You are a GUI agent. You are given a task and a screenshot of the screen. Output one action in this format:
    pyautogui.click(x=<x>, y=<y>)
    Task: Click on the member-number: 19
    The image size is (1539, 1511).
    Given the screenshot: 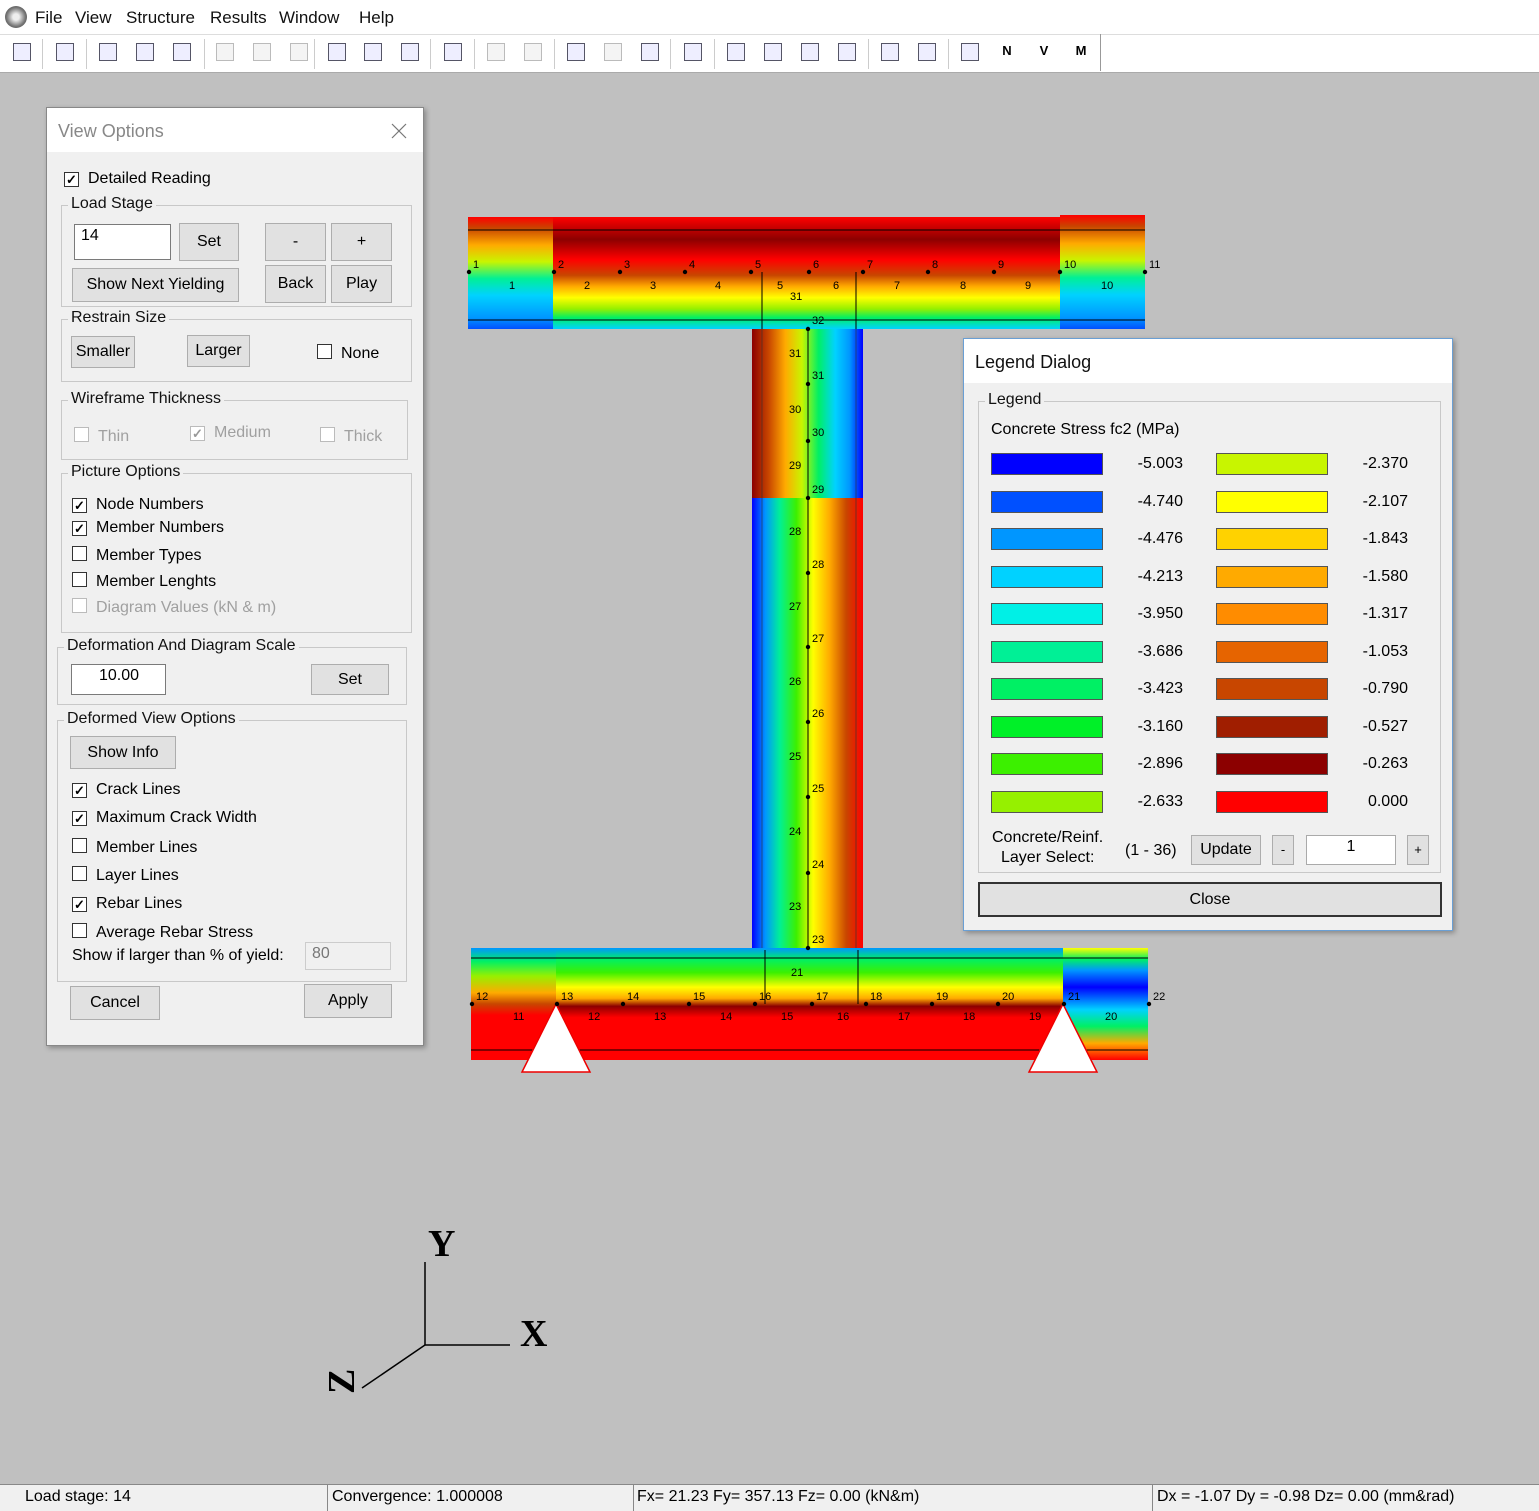 What is the action you would take?
    pyautogui.click(x=1035, y=1017)
    